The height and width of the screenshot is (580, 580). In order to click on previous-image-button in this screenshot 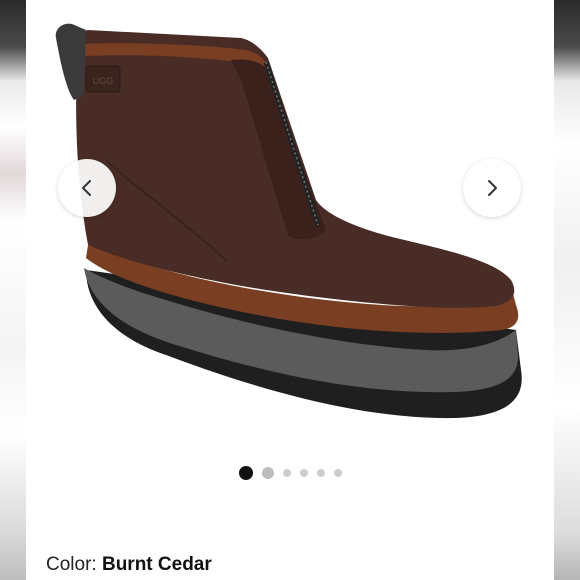, I will do `click(87, 188)`.